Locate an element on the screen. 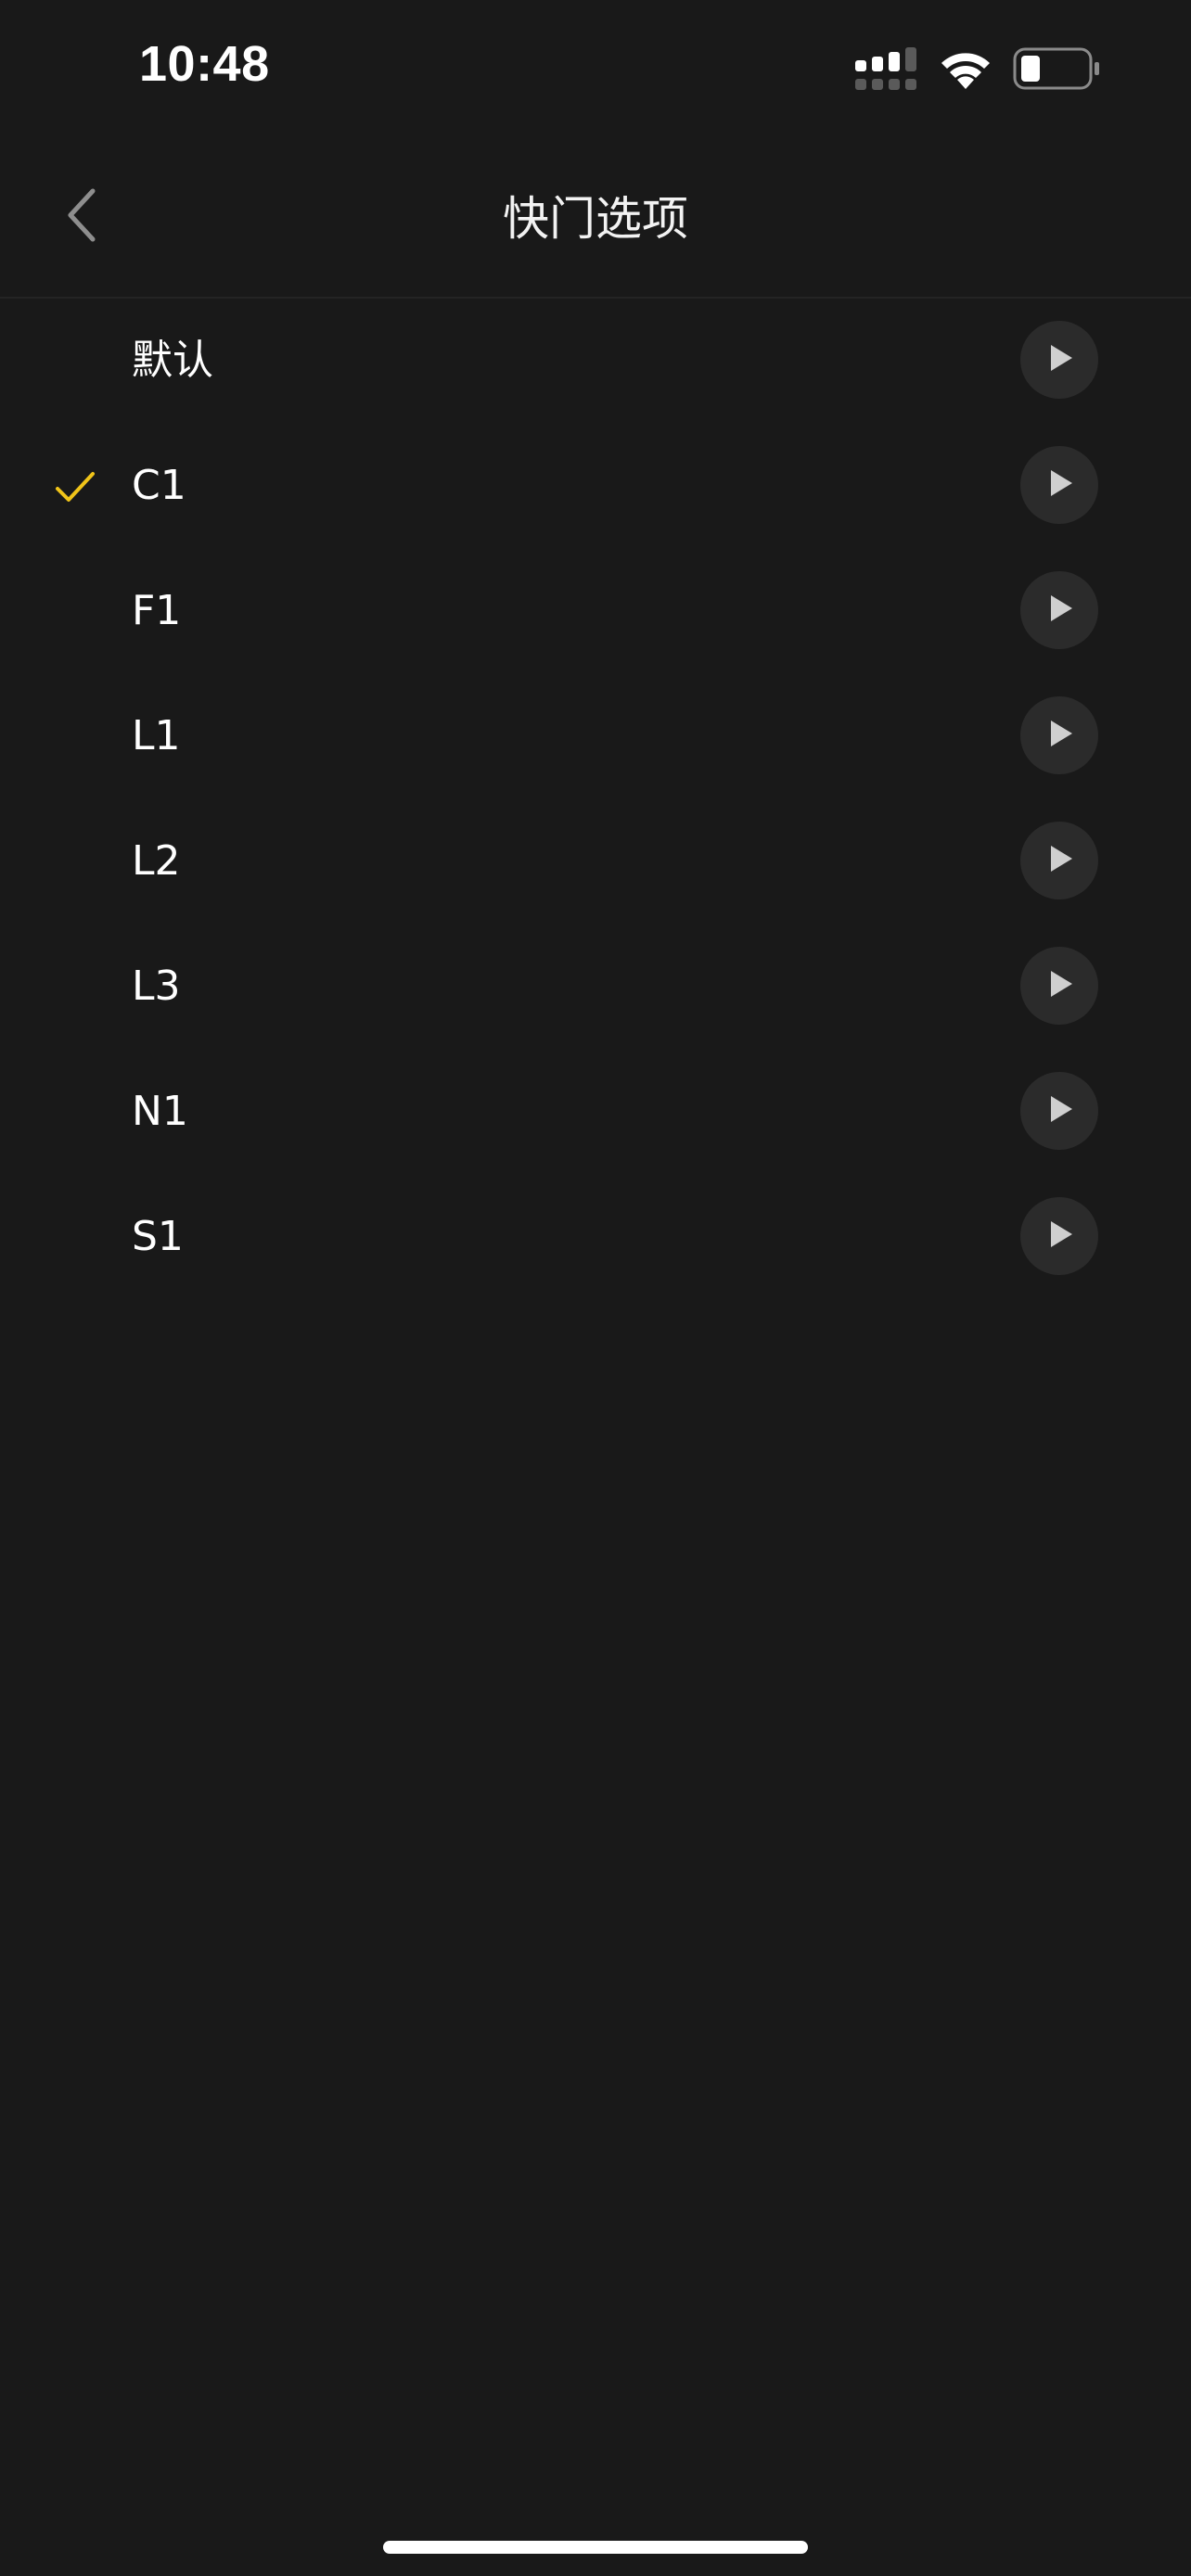 This screenshot has height=2576, width=1191. status-bar: 10:48 is located at coordinates (595, 69).